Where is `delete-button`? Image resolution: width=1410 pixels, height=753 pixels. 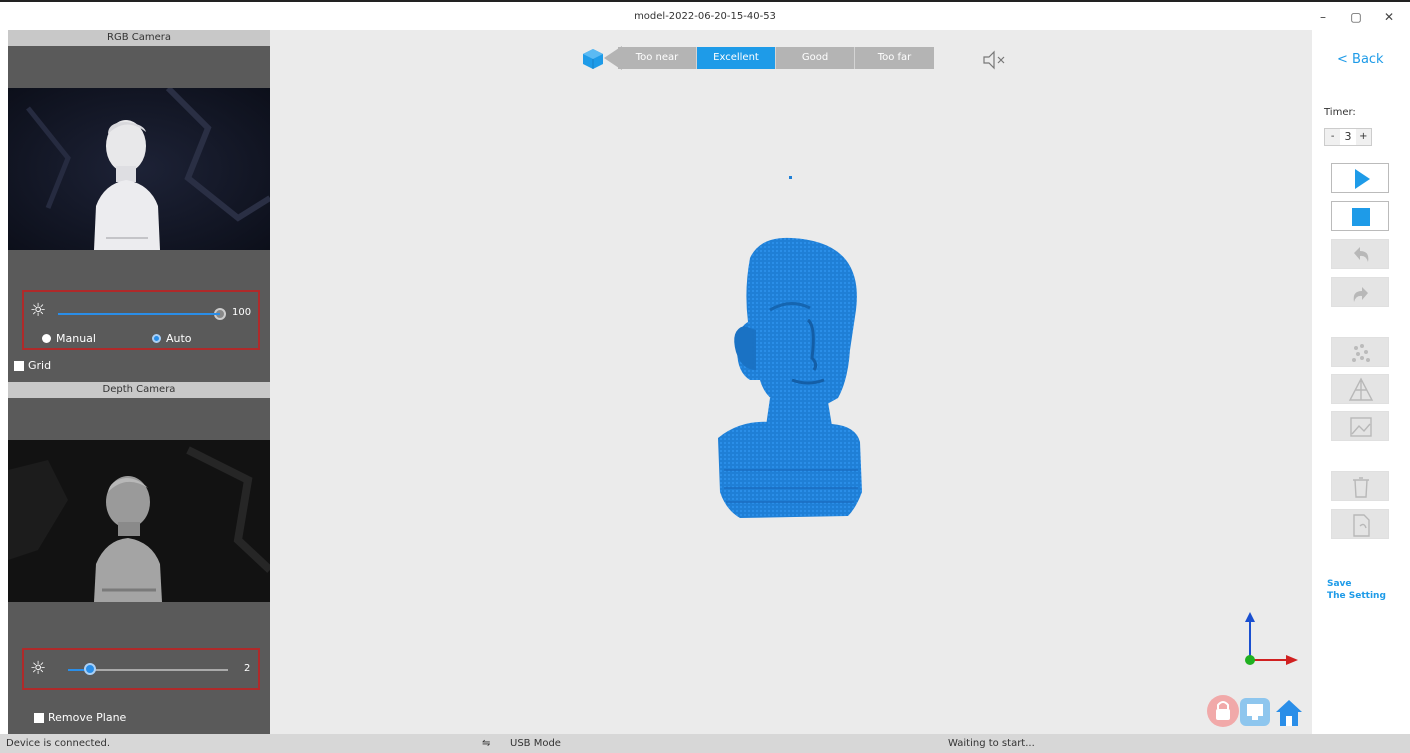
delete-button is located at coordinates (1360, 486).